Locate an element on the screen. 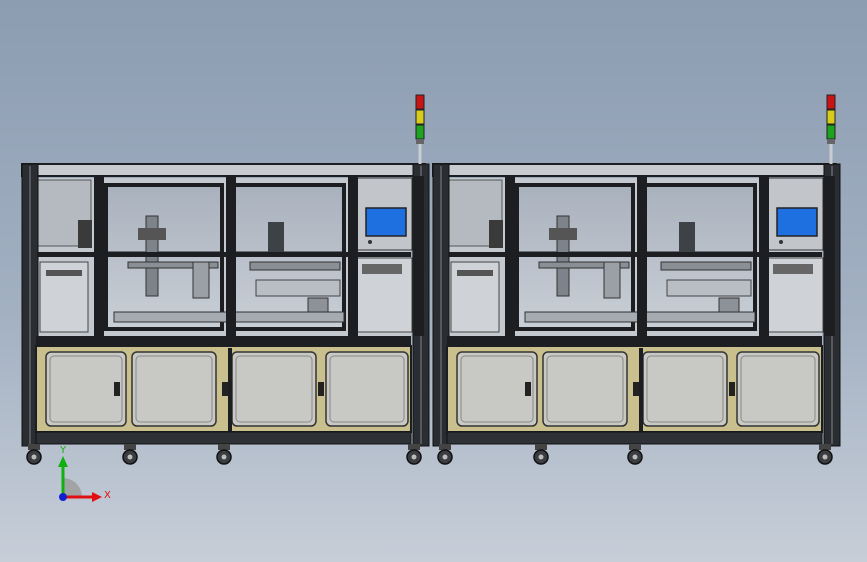 The image size is (867, 562). axis-triad: X Y is located at coordinates (84, 473).